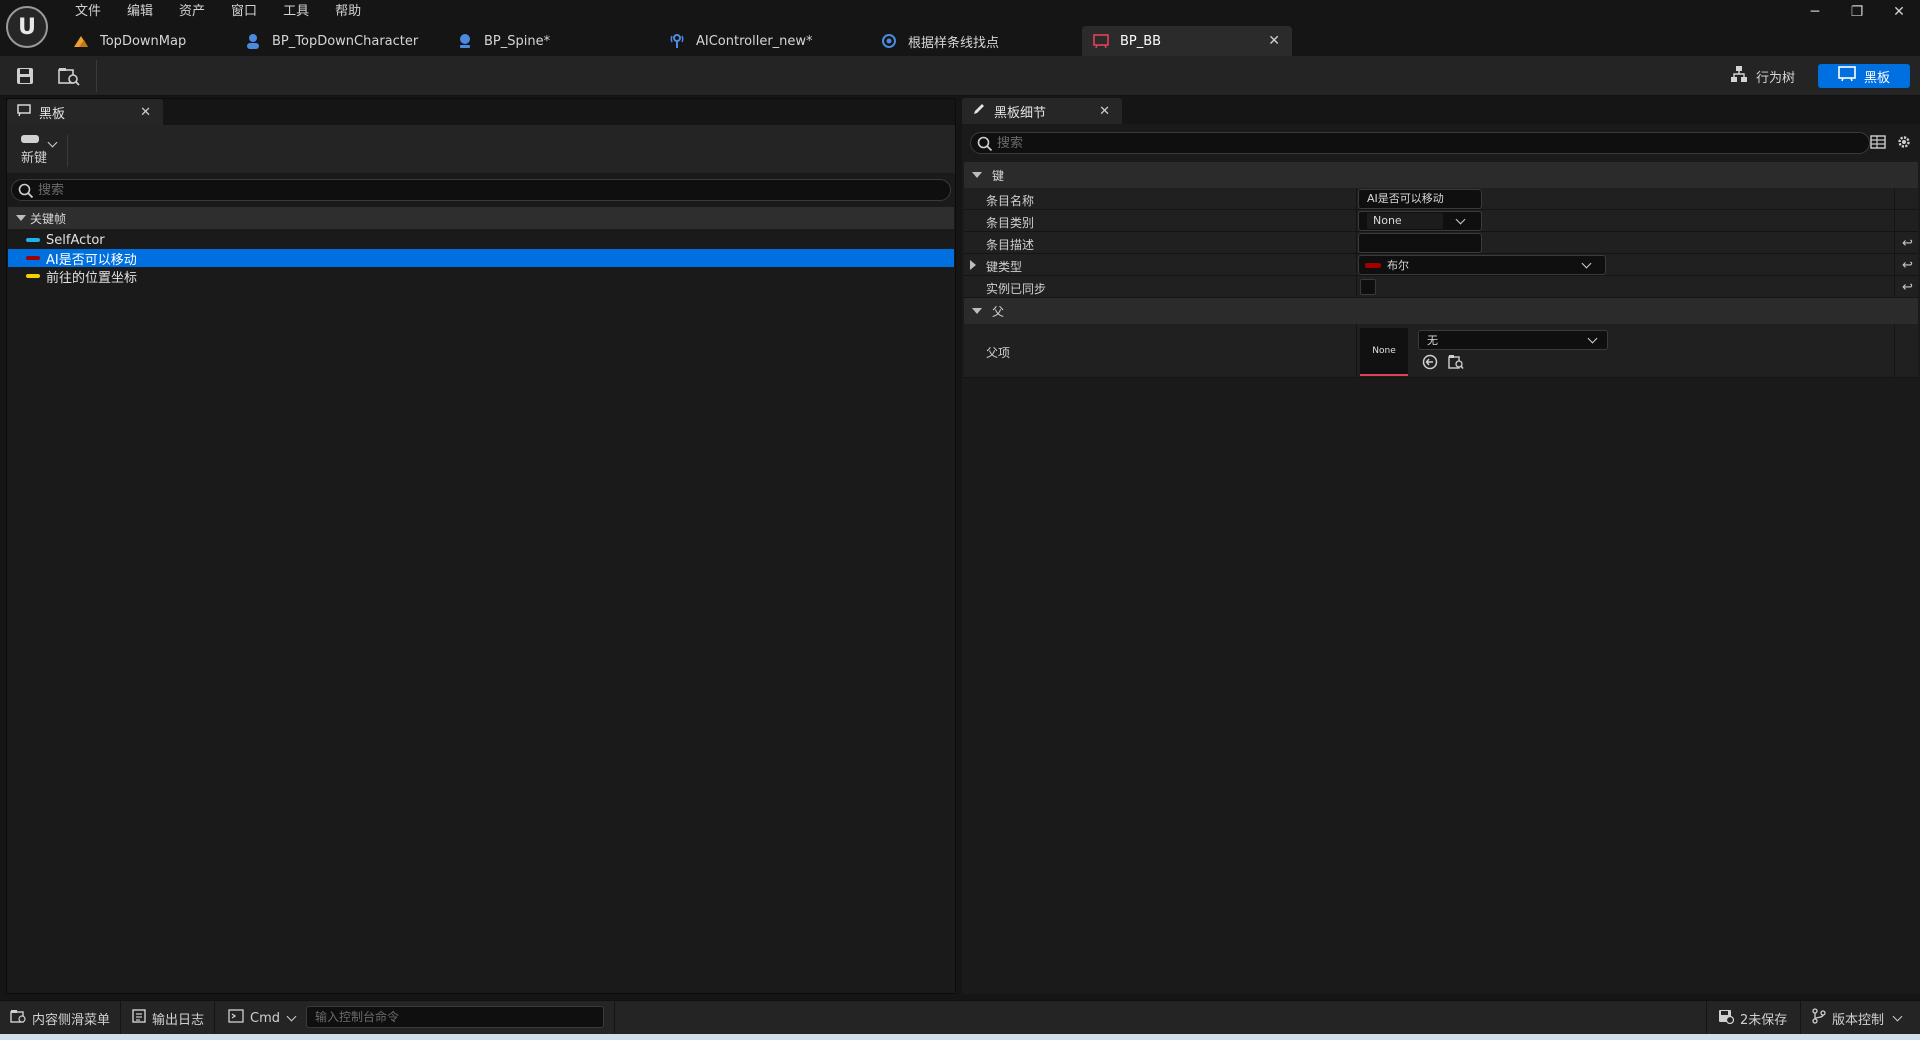 The image size is (1920, 1040). I want to click on section-parent-header: 父, so click(1441, 311).